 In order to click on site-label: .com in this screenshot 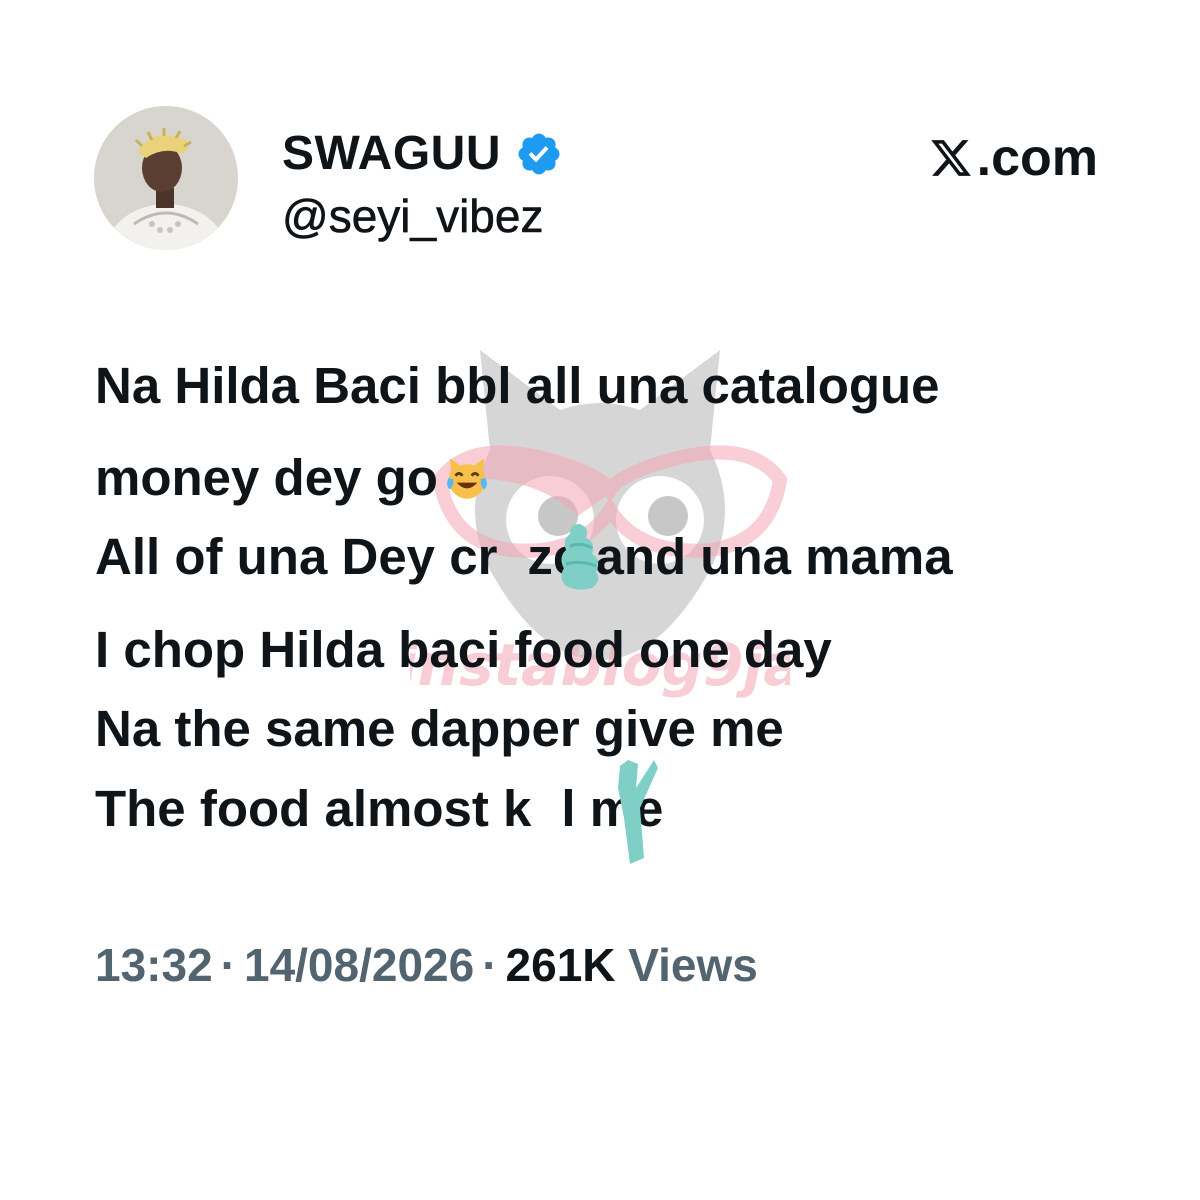, I will do `click(1037, 158)`.